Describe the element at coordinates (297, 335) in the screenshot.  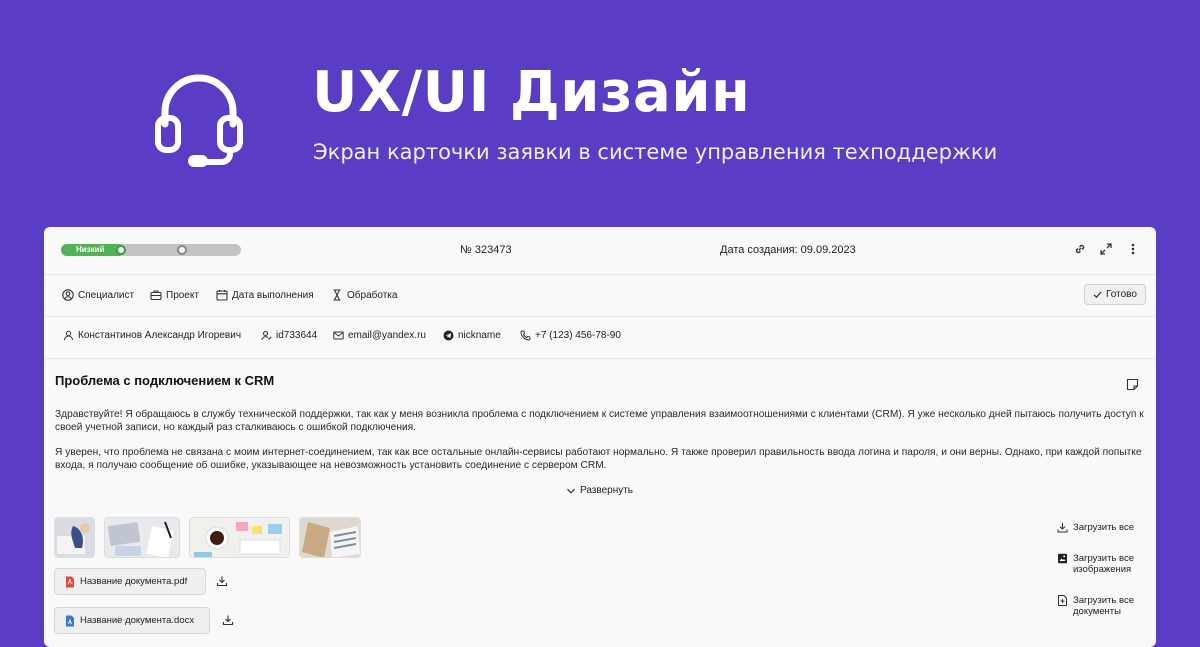
I see `contact-id-text: id733644` at that location.